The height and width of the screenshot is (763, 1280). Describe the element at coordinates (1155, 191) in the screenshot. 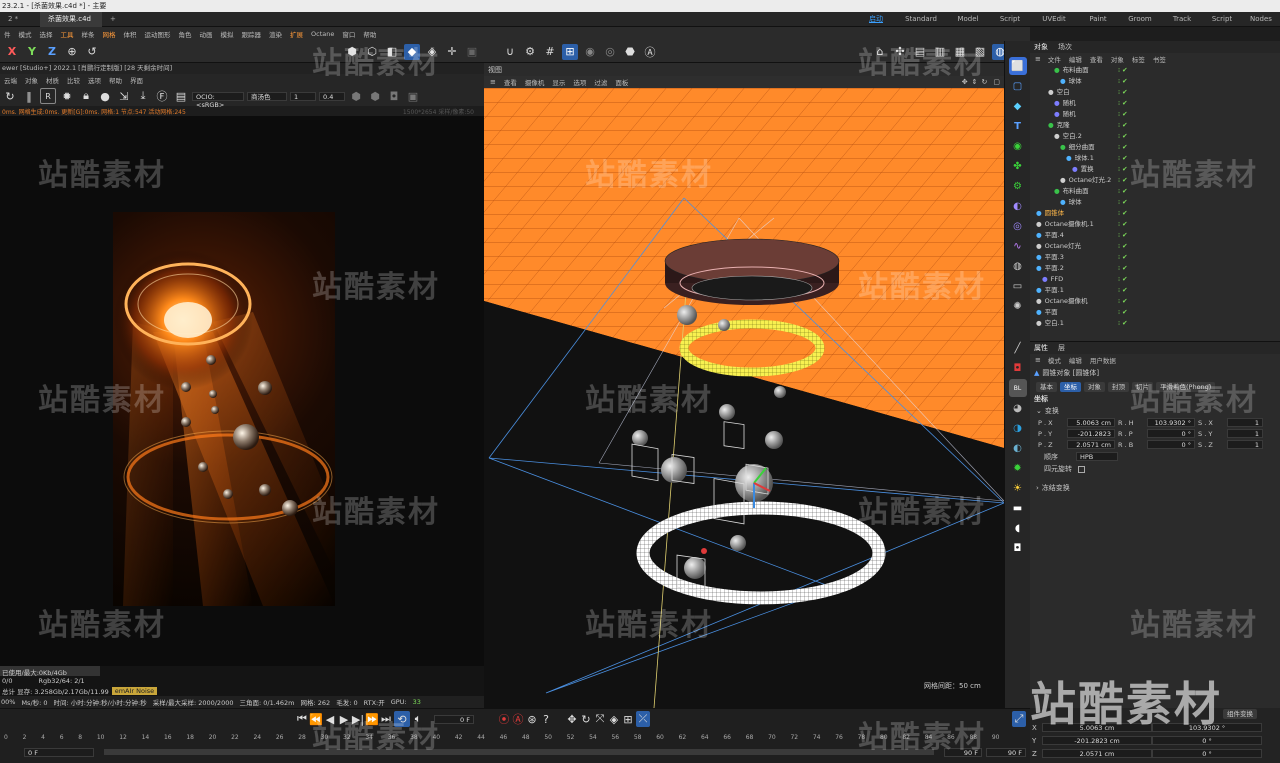

I see `object-tree-item: ● 布料曲面 ⁝ ✔` at that location.